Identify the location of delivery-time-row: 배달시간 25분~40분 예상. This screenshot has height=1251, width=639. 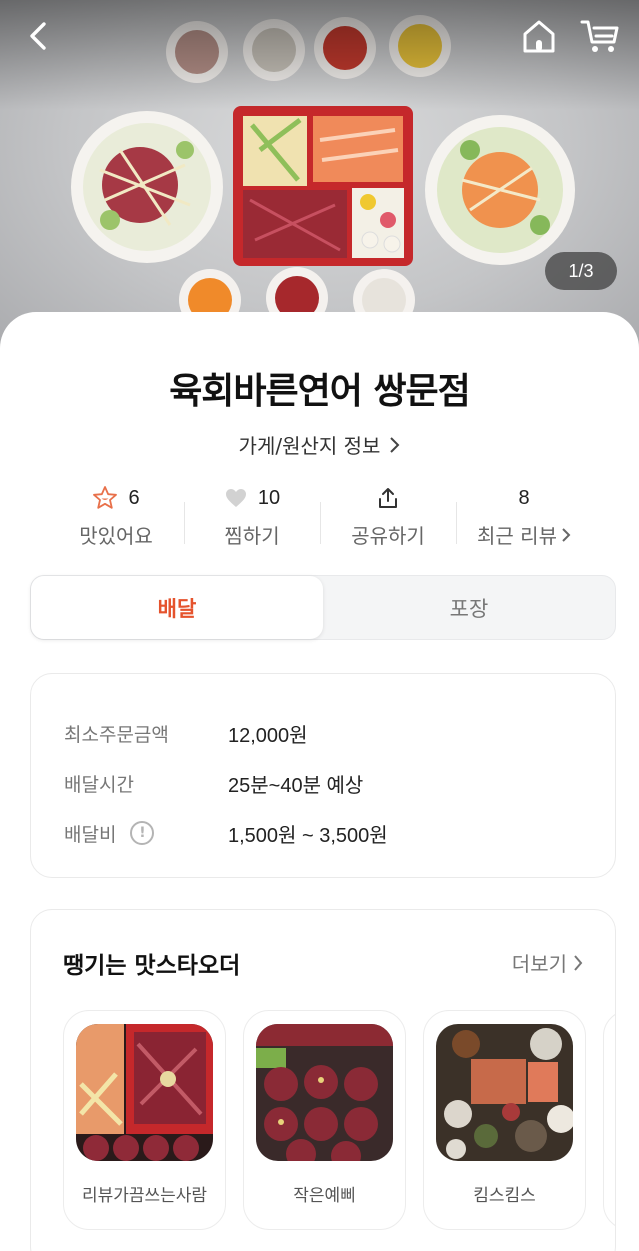
(339, 783).